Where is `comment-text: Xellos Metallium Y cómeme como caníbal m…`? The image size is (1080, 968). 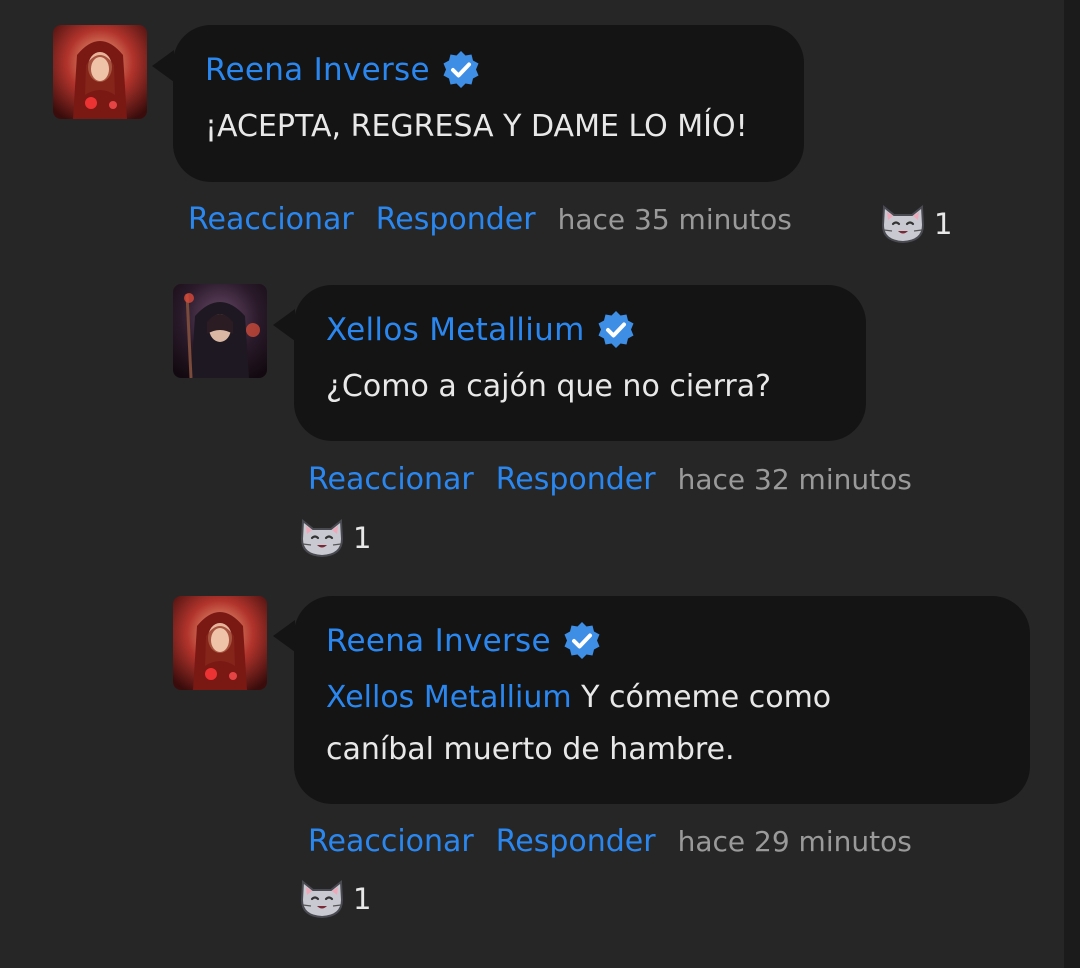
comment-text: Xellos Metallium Y cómeme como caníbal m… is located at coordinates (578, 724).